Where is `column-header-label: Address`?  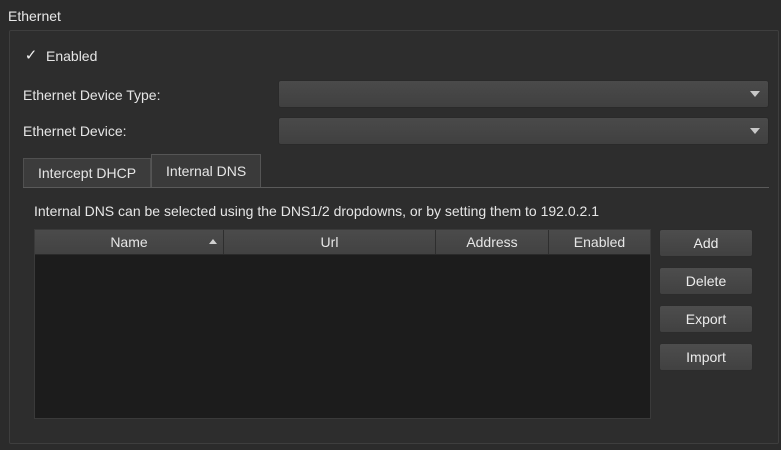 column-header-label: Address is located at coordinates (492, 242).